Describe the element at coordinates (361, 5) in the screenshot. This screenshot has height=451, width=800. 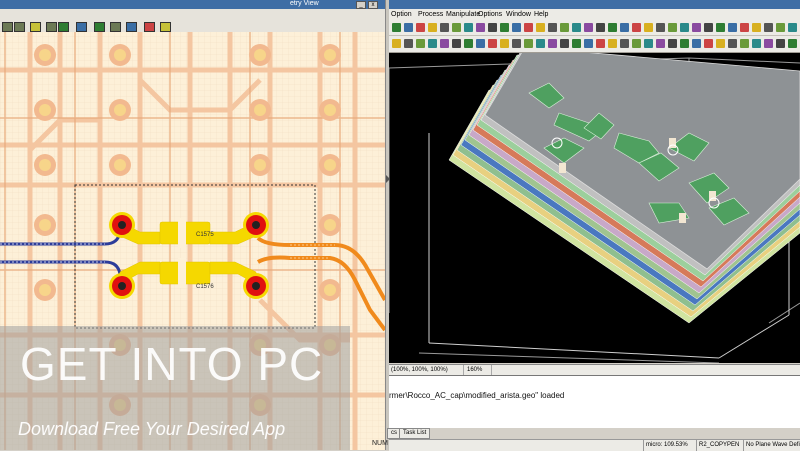
I see `window-minimize-icon: _` at that location.